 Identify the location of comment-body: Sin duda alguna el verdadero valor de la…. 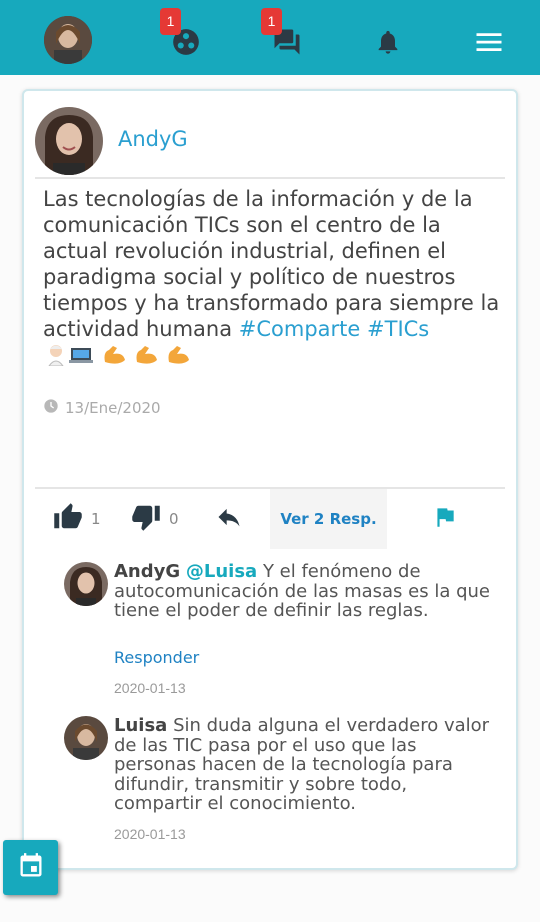
(302, 764).